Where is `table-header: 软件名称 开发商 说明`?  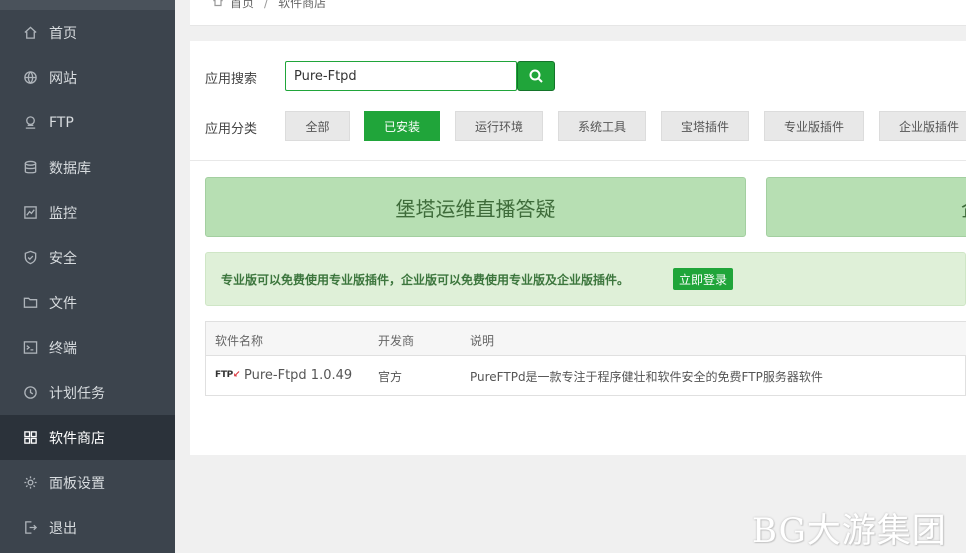 table-header: 软件名称 开发商 说明 is located at coordinates (586, 339).